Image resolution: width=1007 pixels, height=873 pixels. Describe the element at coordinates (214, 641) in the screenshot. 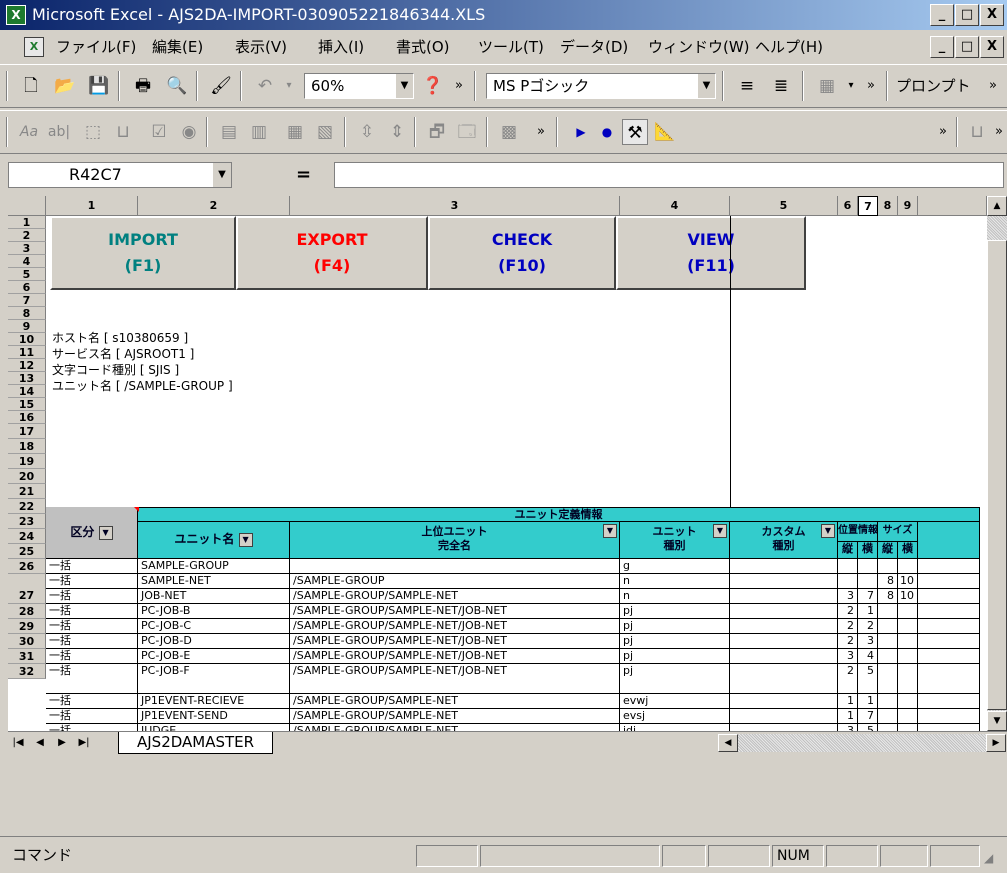

I see `table-cell-name: PC-JOB-D` at that location.